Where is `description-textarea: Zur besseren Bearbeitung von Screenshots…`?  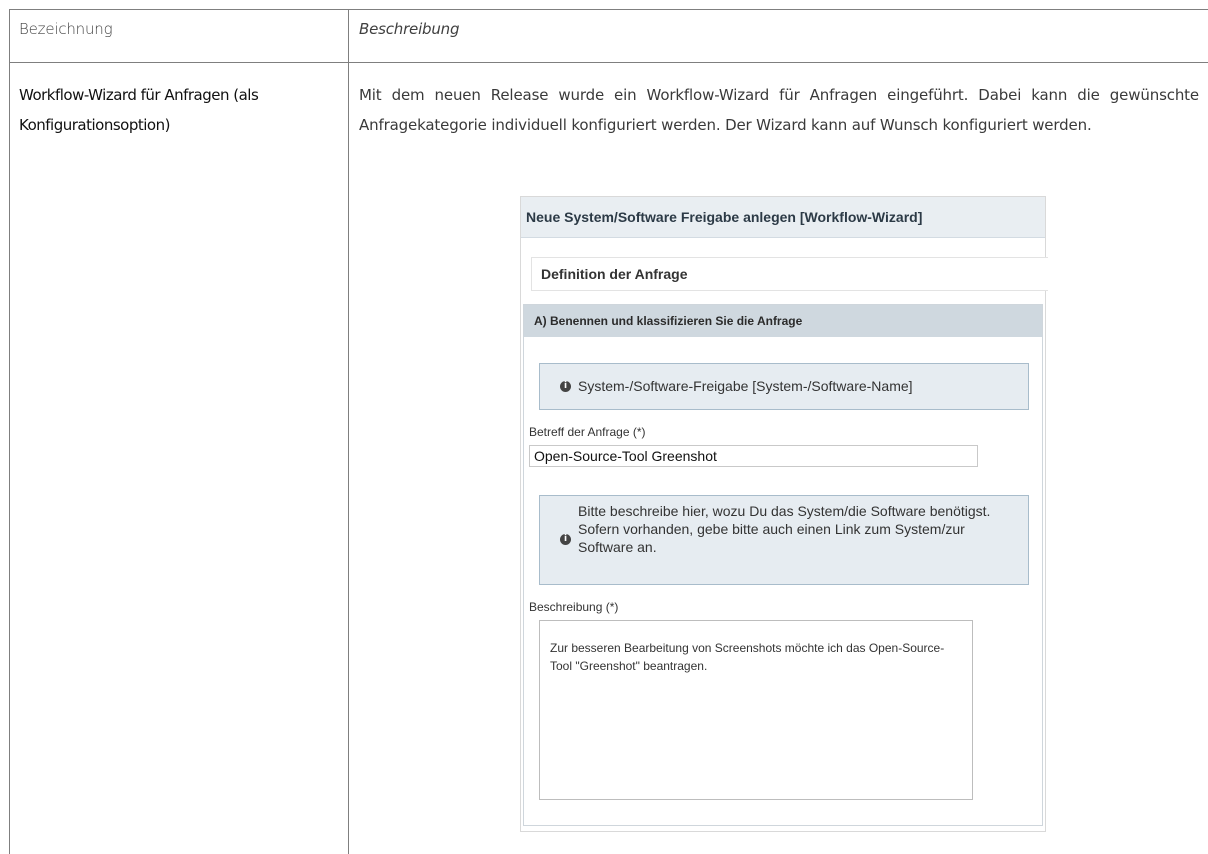 description-textarea: Zur besseren Bearbeitung von Screenshots… is located at coordinates (756, 710).